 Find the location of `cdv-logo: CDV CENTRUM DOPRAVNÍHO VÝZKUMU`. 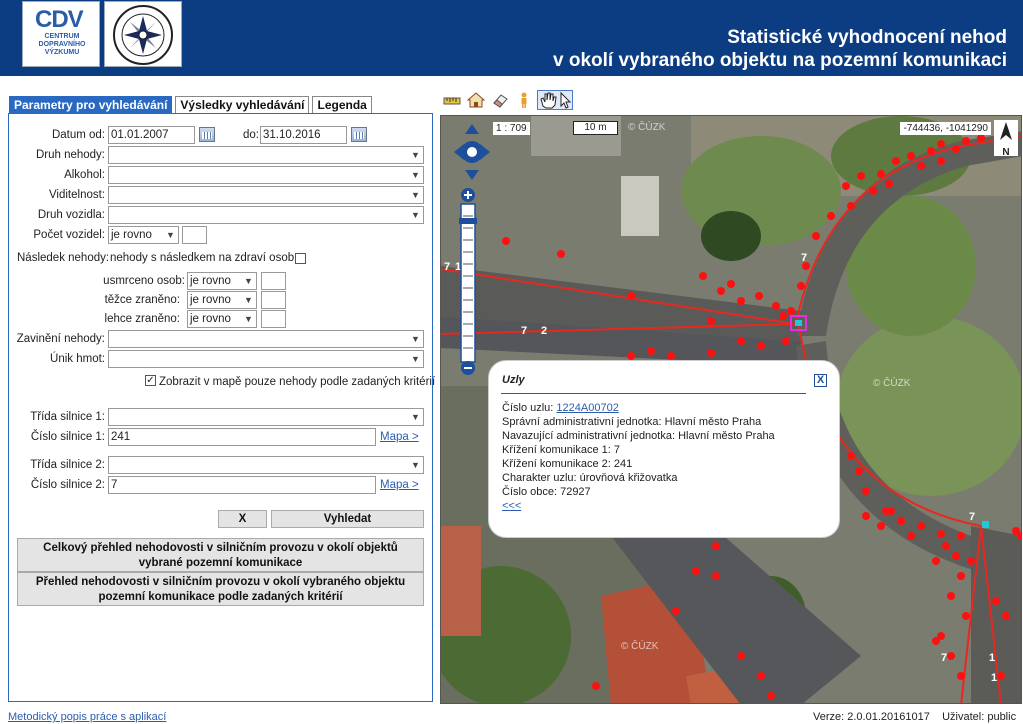

cdv-logo: CDV CENTRUM DOPRAVNÍHO VÝZKUMU is located at coordinates (61, 34).